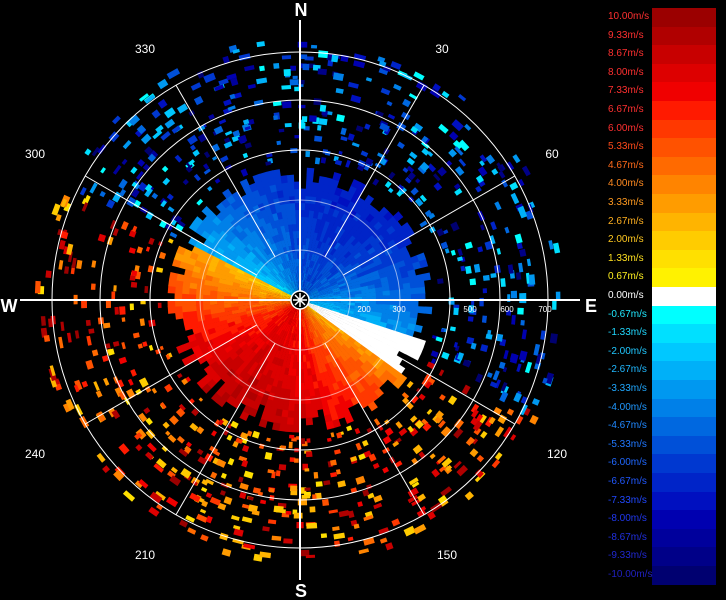 The image size is (726, 600). What do you see at coordinates (447, 555) in the screenshot?
I see `bearing-150: 150` at bounding box center [447, 555].